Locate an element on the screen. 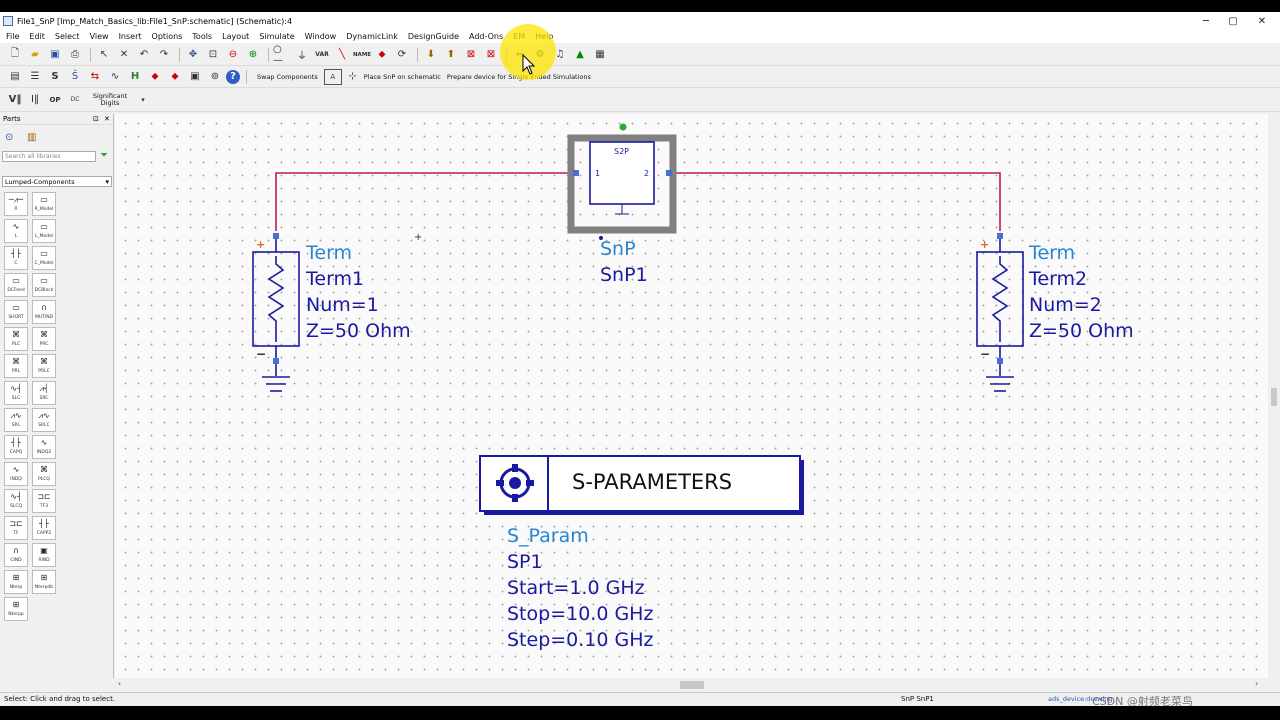  place-snp-icon: ⊹ is located at coordinates (353, 77).